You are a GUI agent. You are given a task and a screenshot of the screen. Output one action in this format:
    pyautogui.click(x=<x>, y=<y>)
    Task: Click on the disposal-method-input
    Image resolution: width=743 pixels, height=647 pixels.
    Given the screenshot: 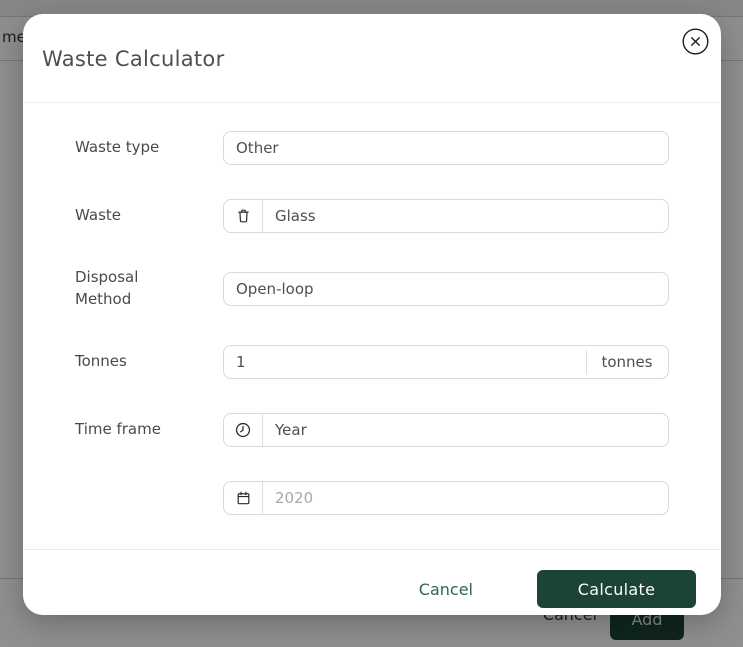 What is the action you would take?
    pyautogui.click(x=446, y=288)
    